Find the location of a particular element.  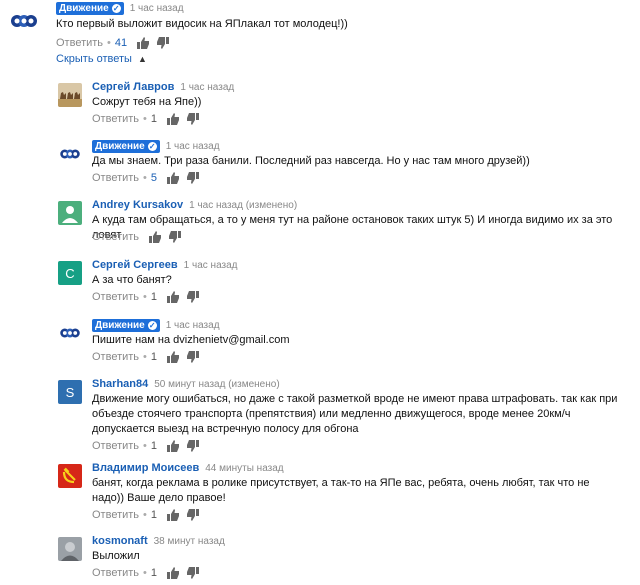

avatar: С is located at coordinates (70, 273).